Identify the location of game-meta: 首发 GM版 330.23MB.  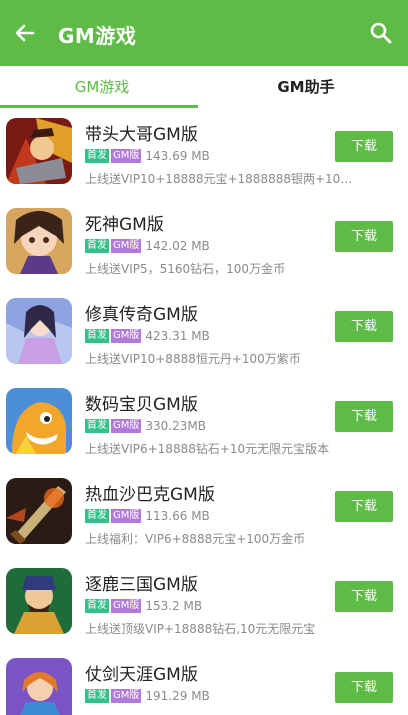
(145, 426).